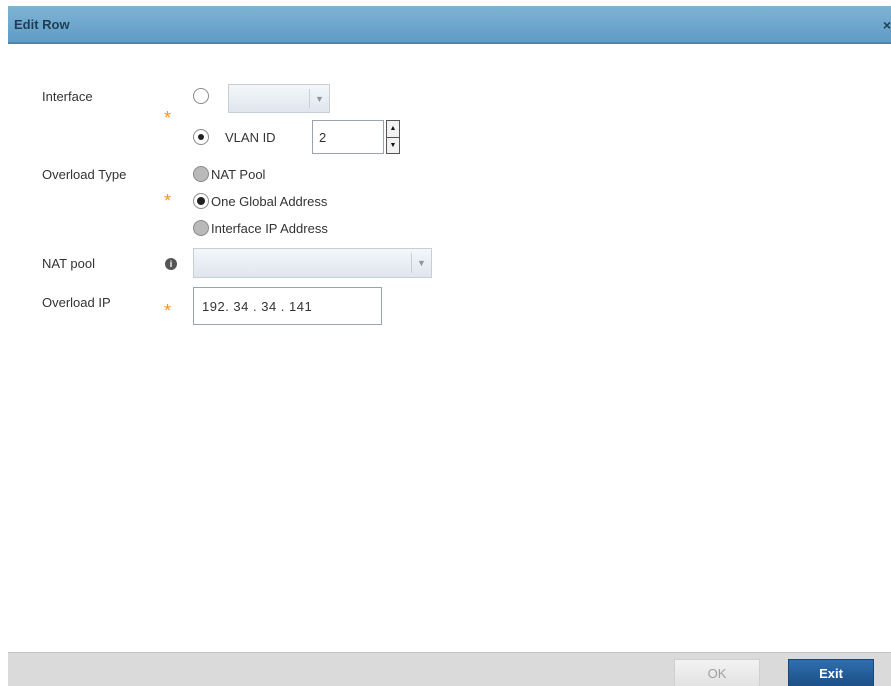 The image size is (891, 686). Describe the element at coordinates (279, 98) in the screenshot. I see `interface-select: ▼` at that location.